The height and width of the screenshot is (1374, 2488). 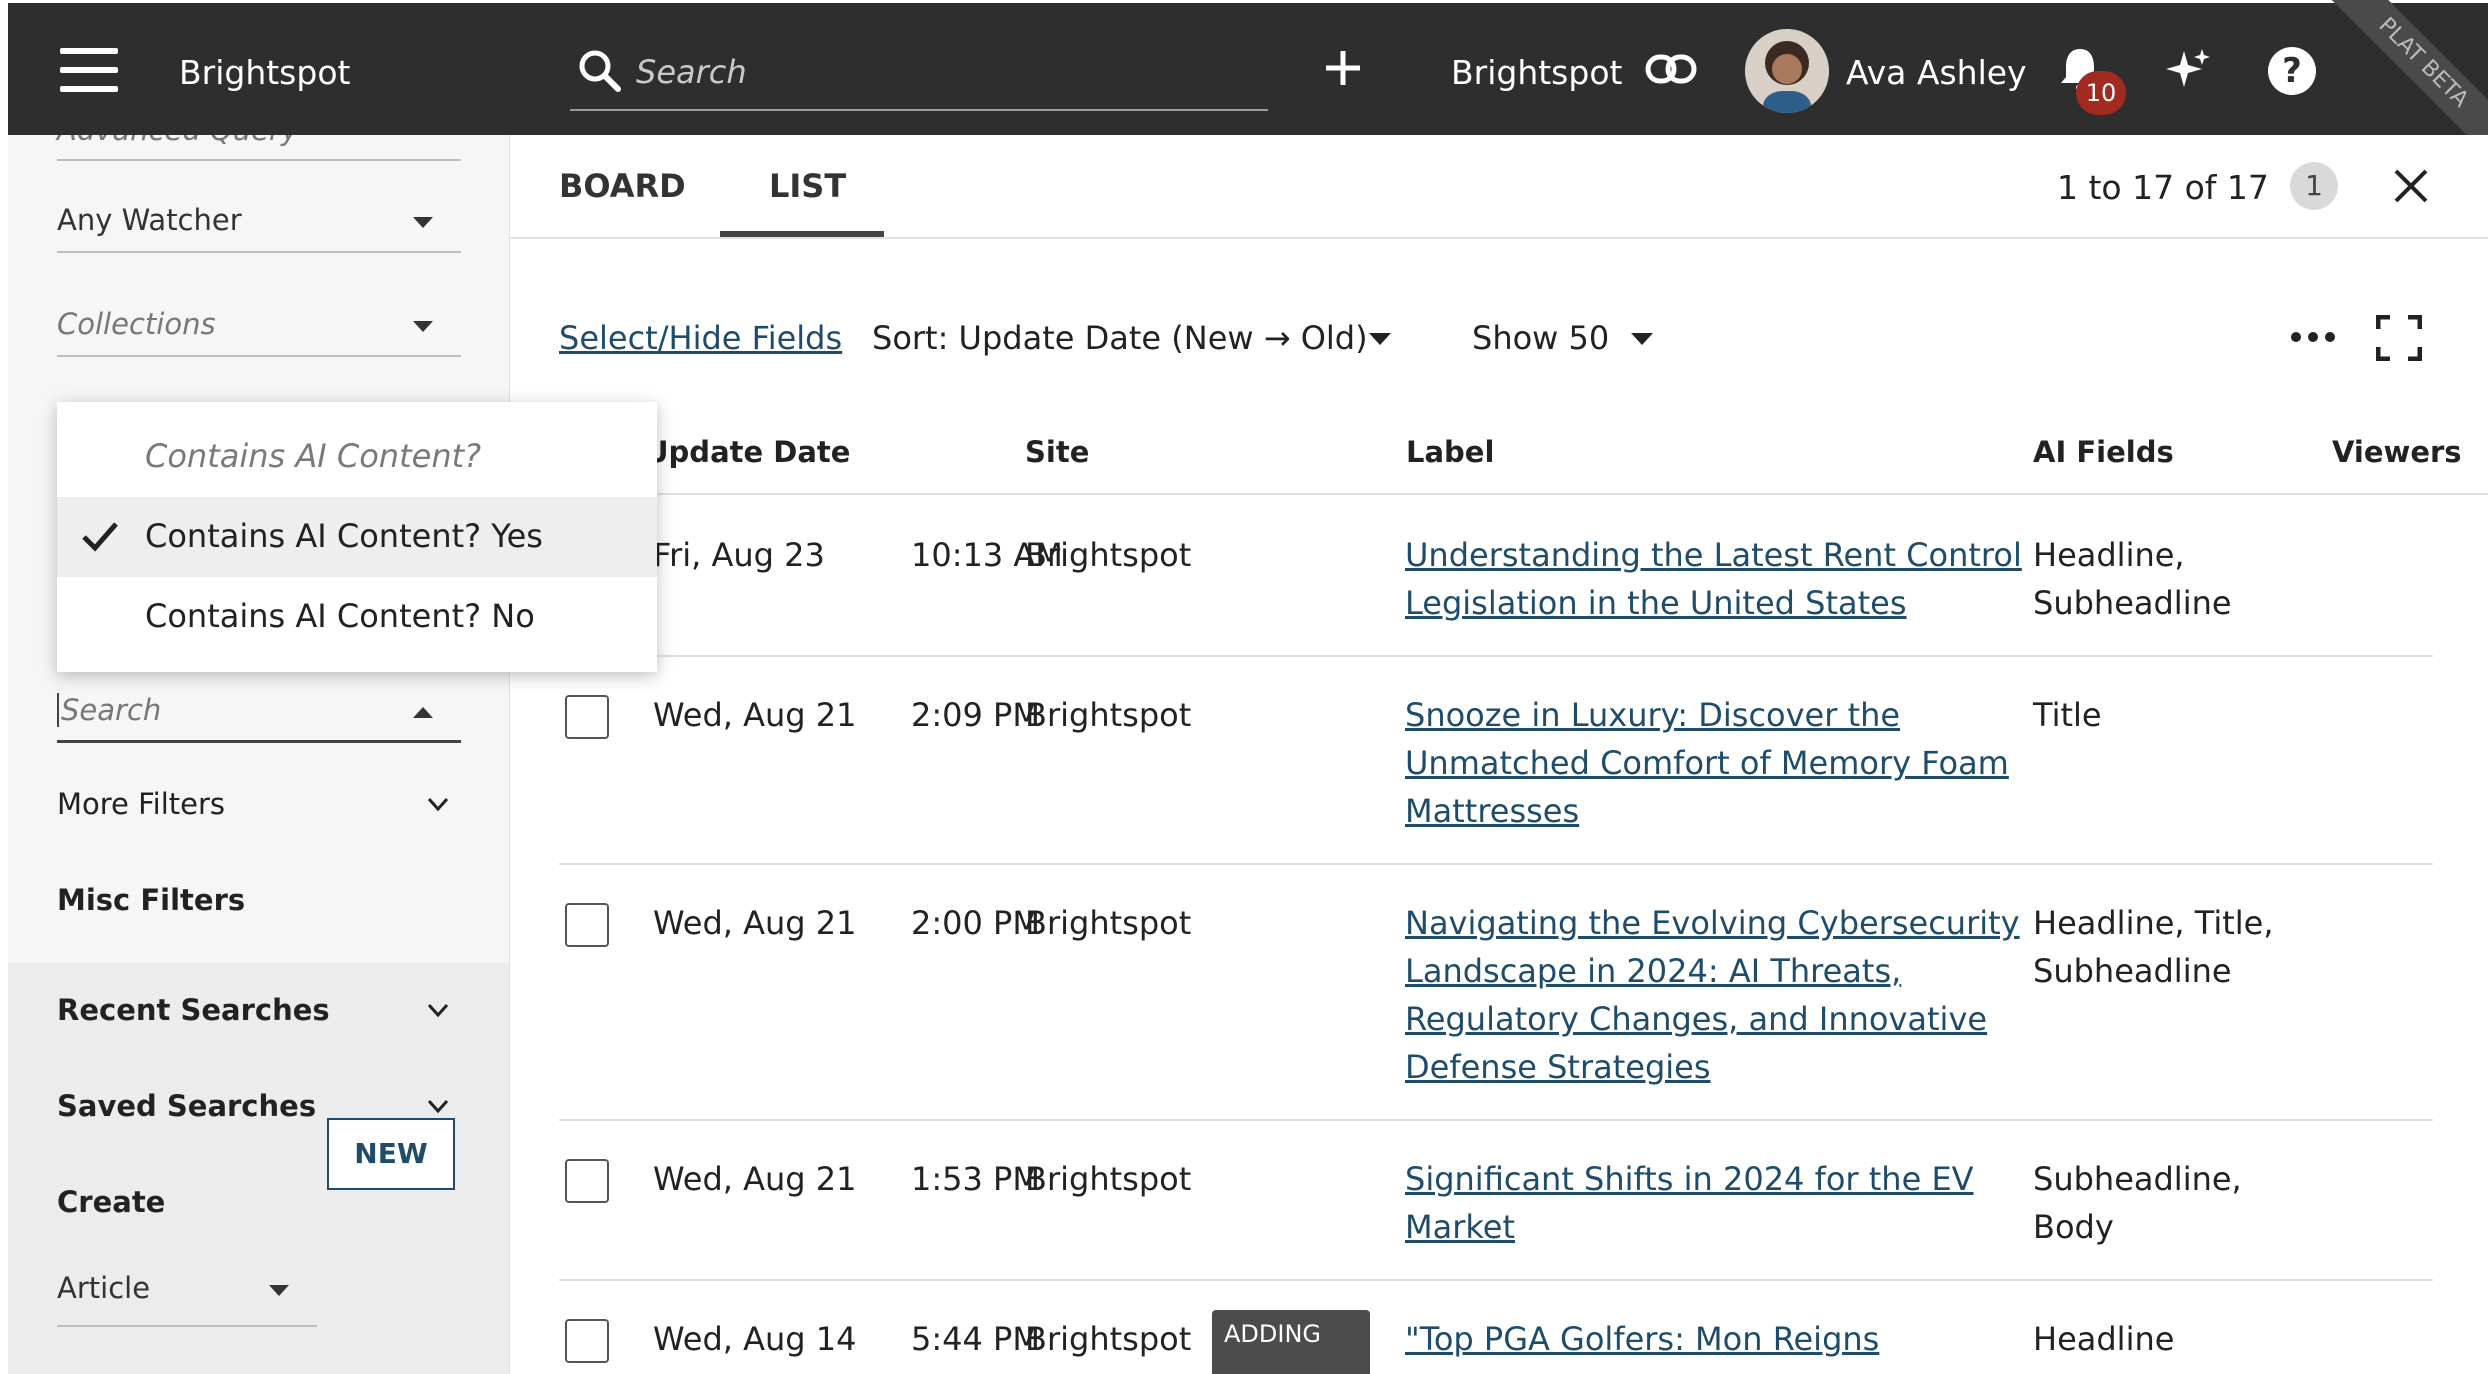 What do you see at coordinates (1499, 454) in the screenshot?
I see `table-header: Update Date Site Label AI Fields Viewers` at bounding box center [1499, 454].